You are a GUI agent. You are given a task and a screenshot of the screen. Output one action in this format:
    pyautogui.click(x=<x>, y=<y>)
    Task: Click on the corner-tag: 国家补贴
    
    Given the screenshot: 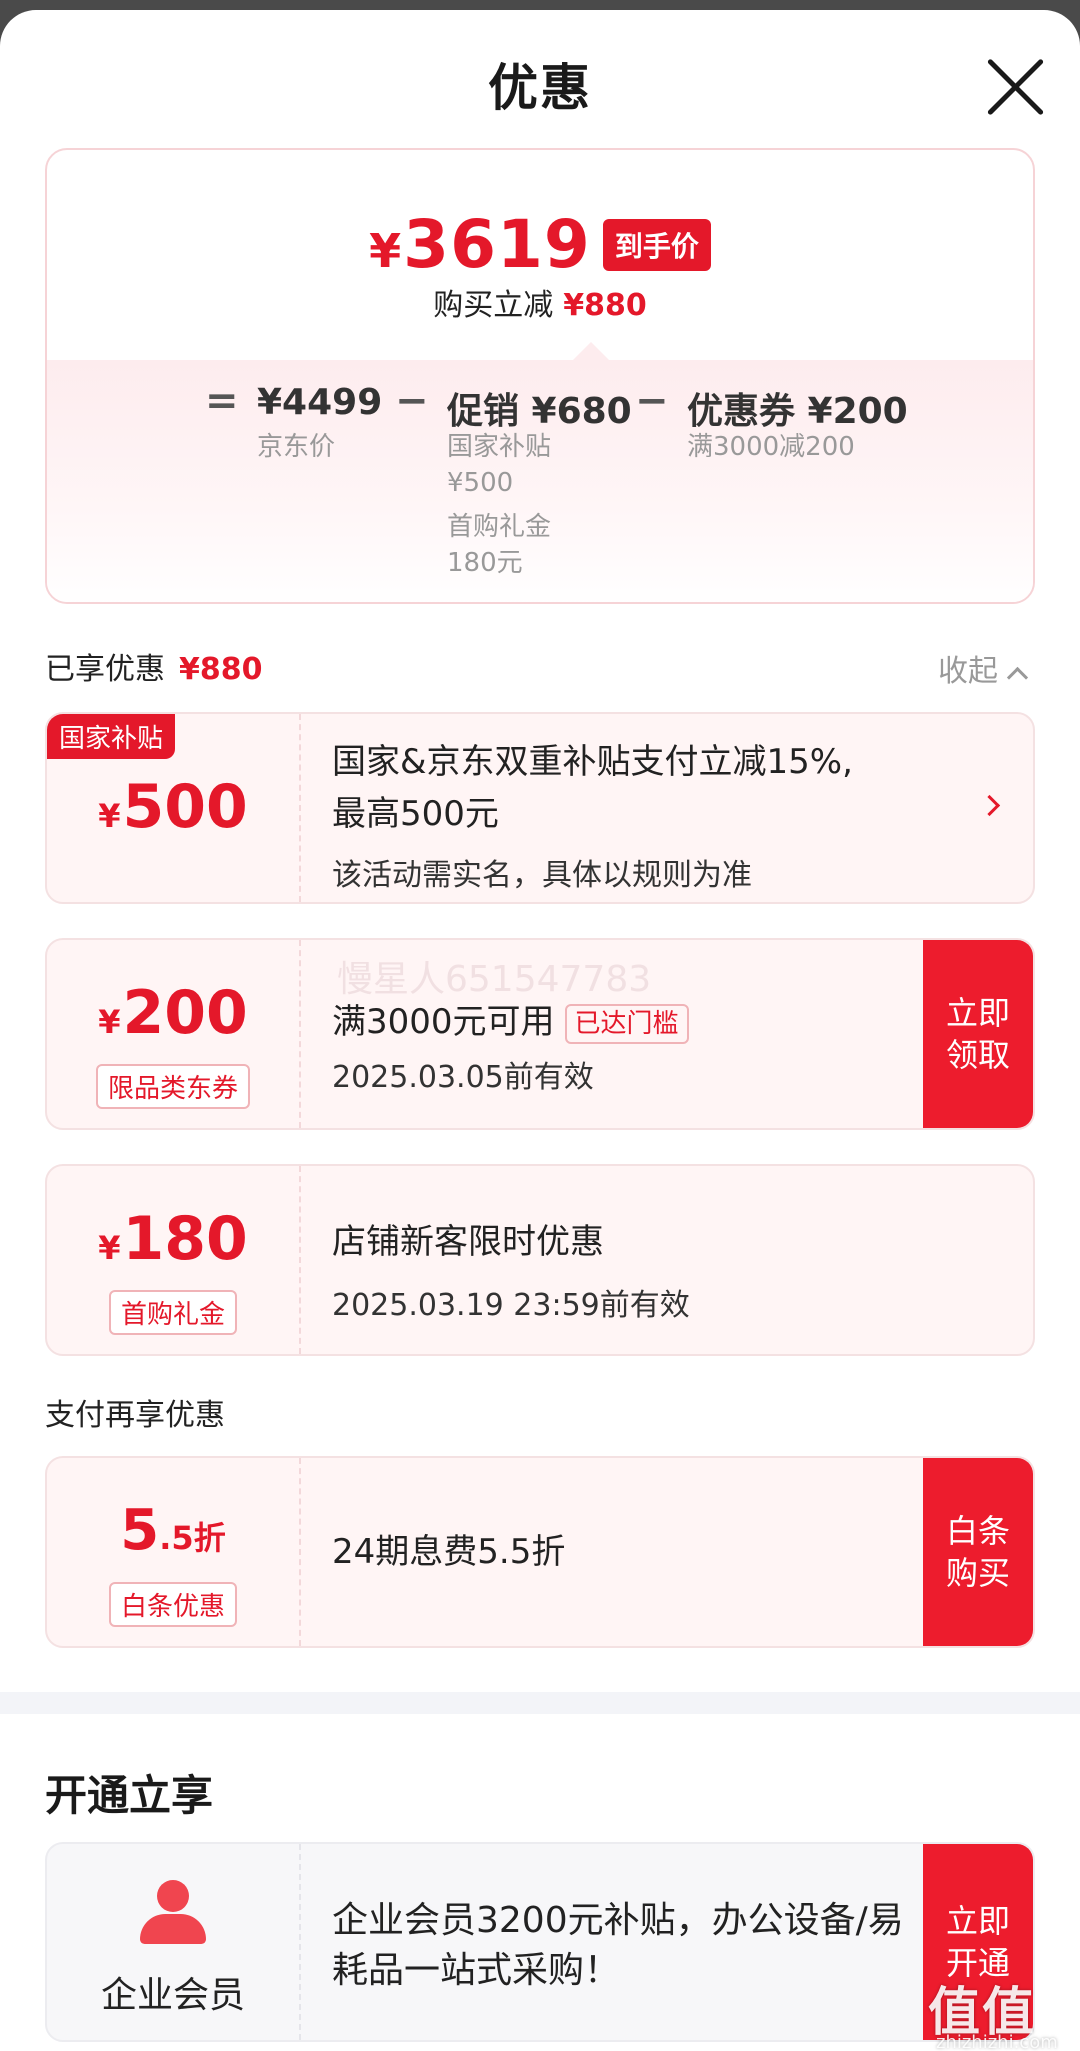 What is the action you would take?
    pyautogui.click(x=111, y=736)
    